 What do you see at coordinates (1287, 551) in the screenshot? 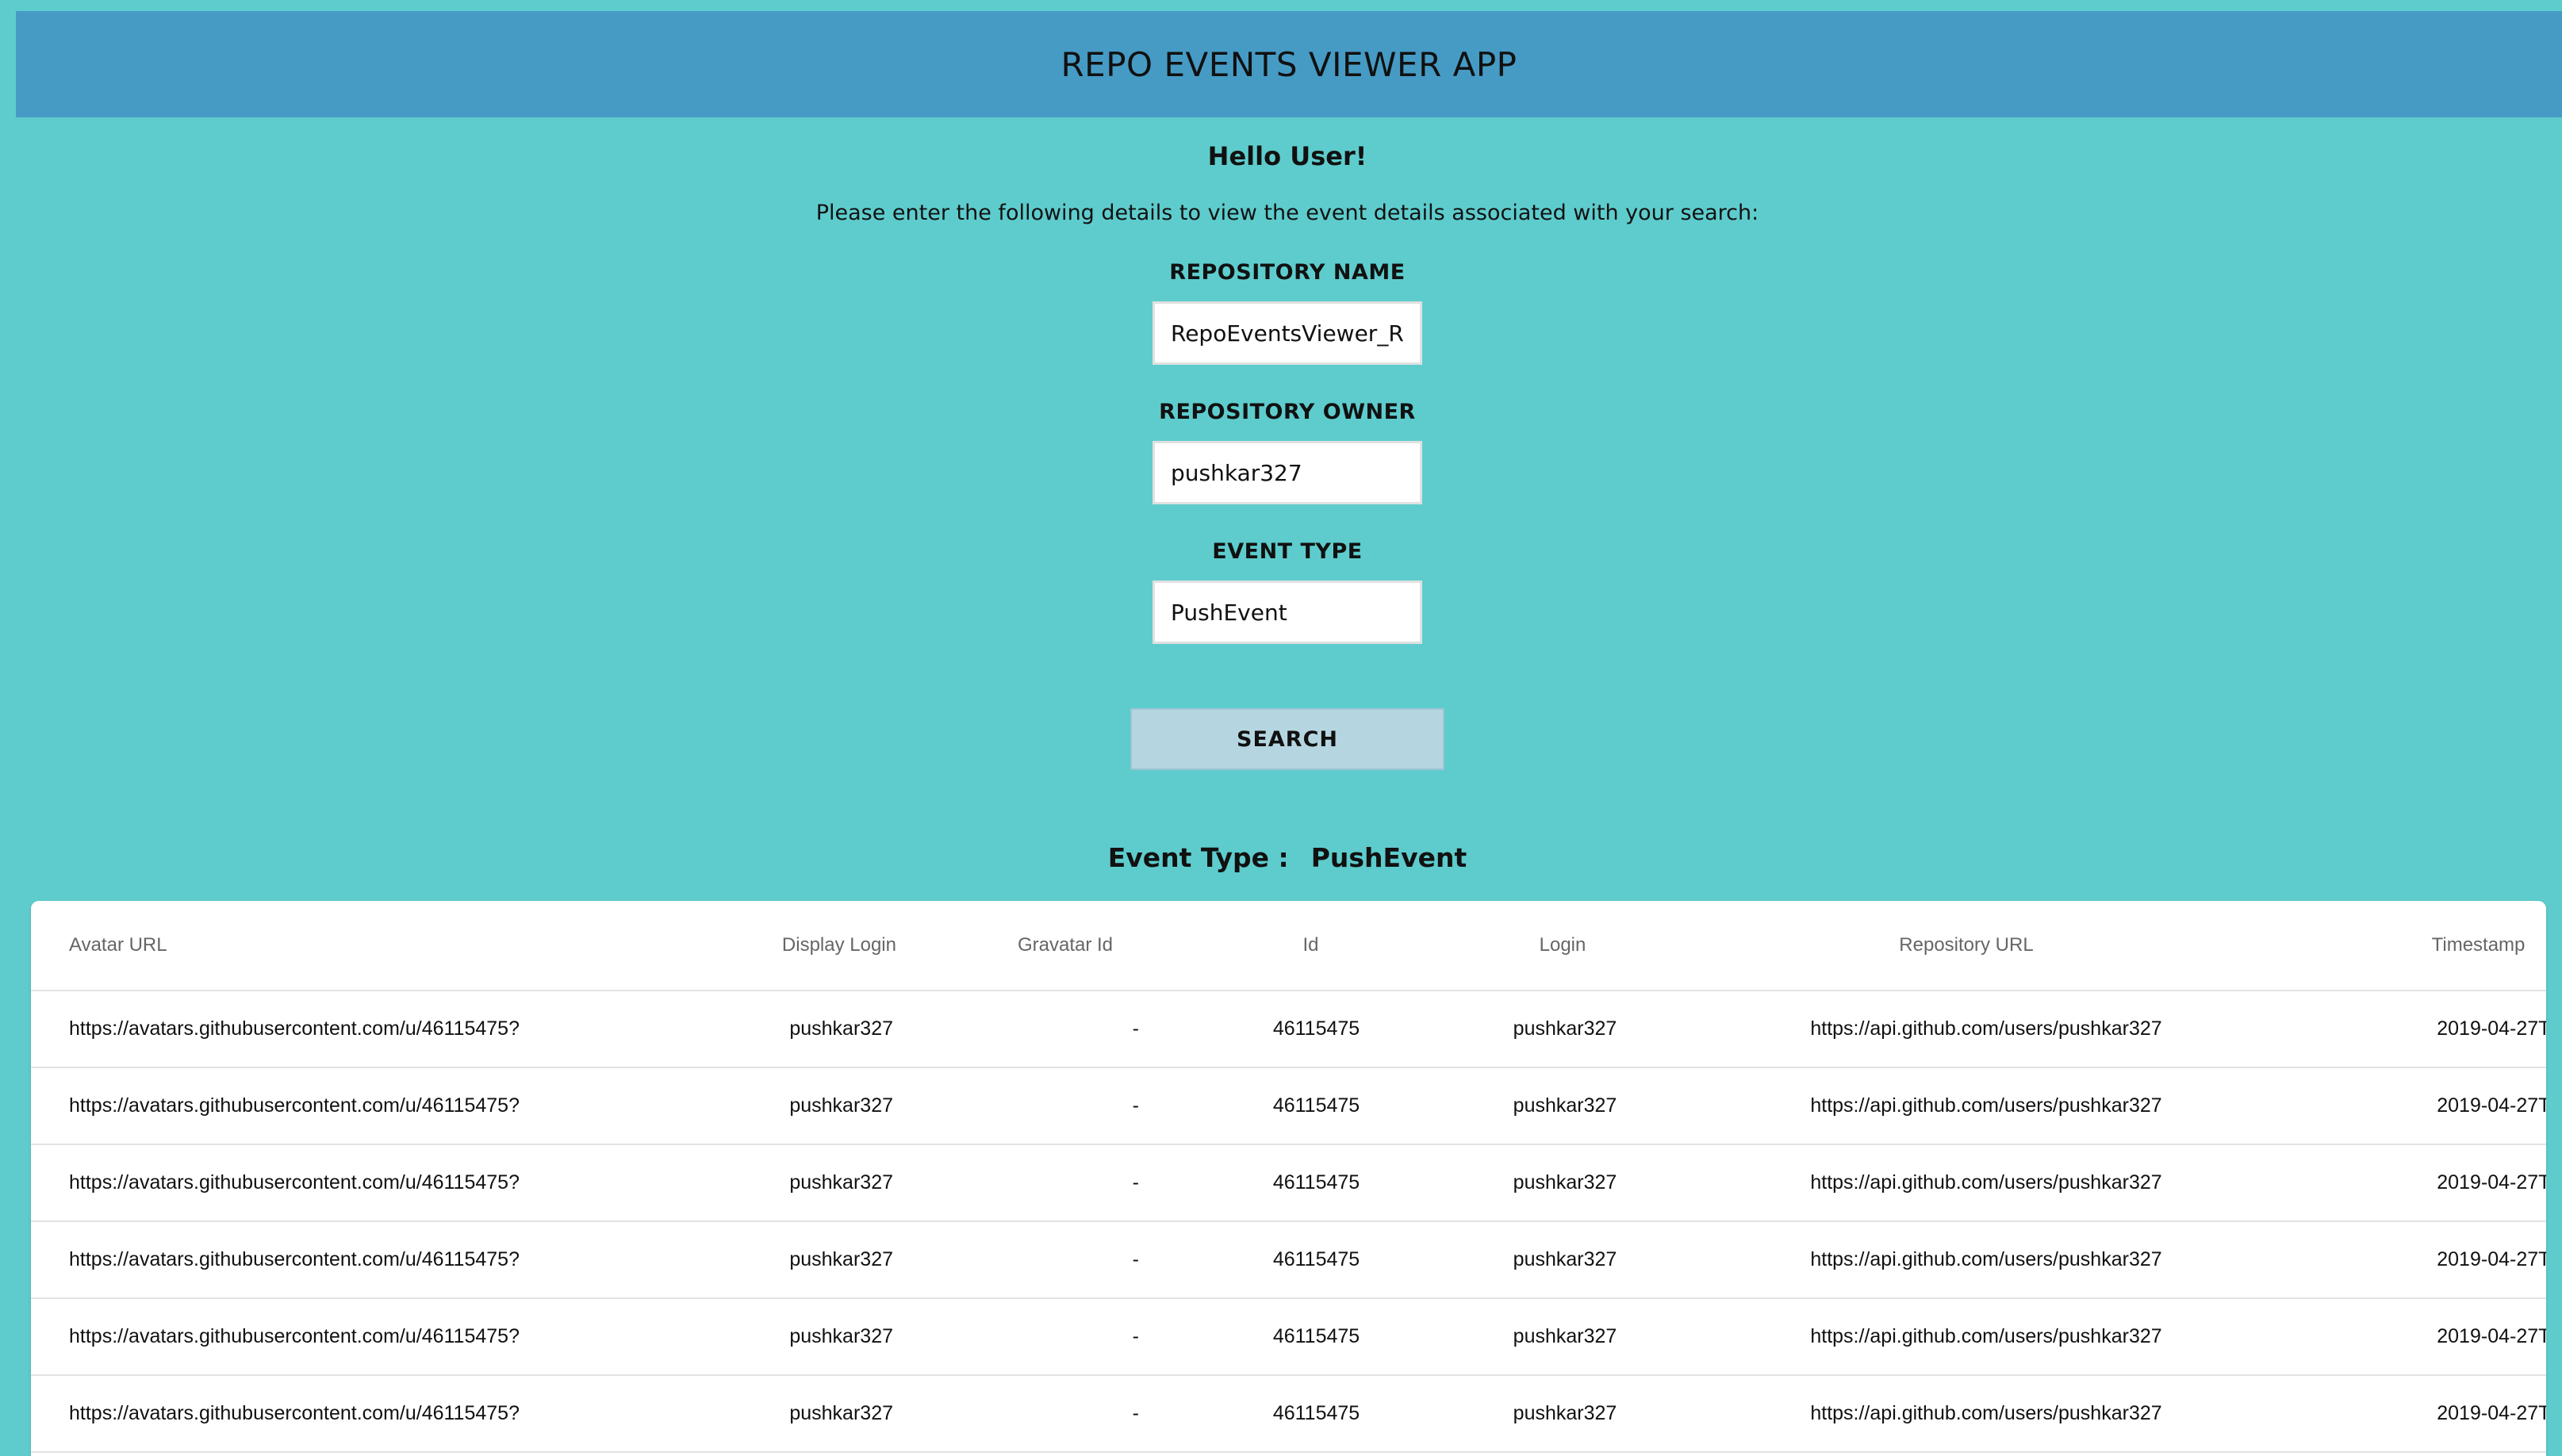
I see `event-type-label: EVENT TYPE` at bounding box center [1287, 551].